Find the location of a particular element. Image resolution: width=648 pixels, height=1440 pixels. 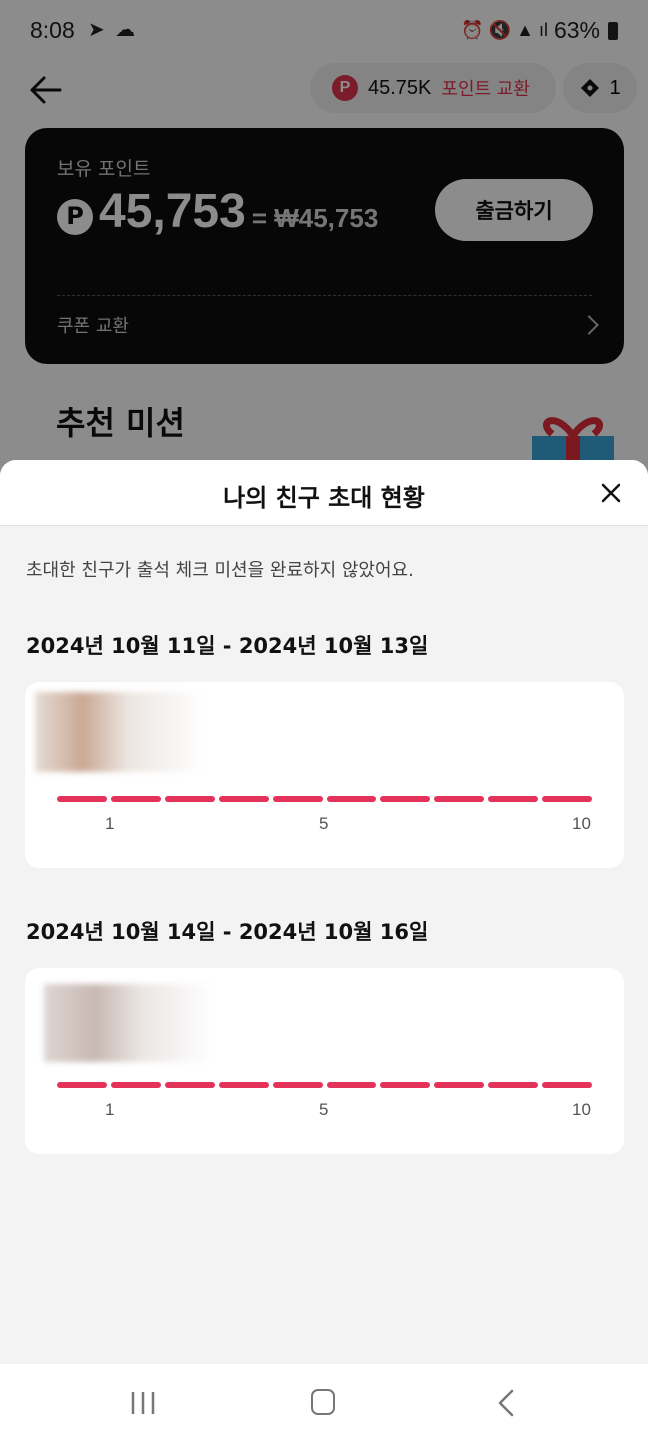

nav-back-icon is located at coordinates (506, 1403).